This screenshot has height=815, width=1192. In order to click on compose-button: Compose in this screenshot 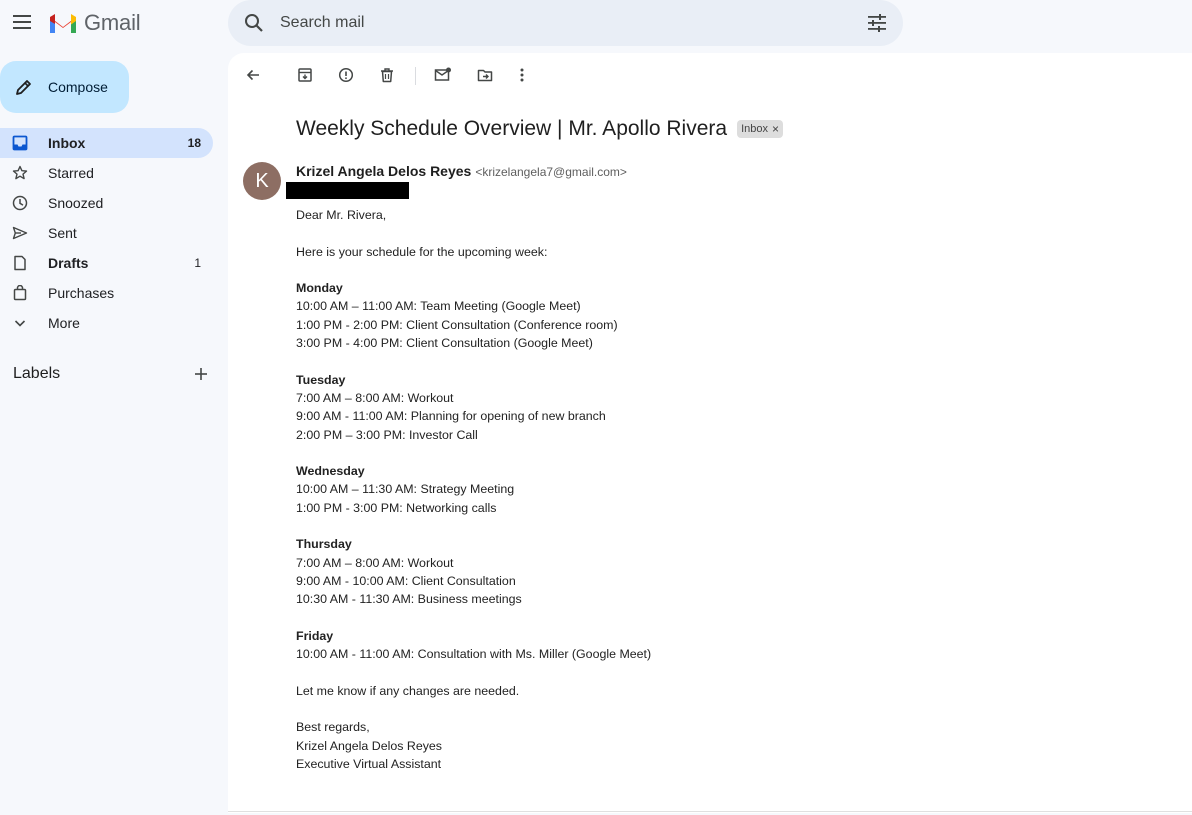, I will do `click(64, 87)`.